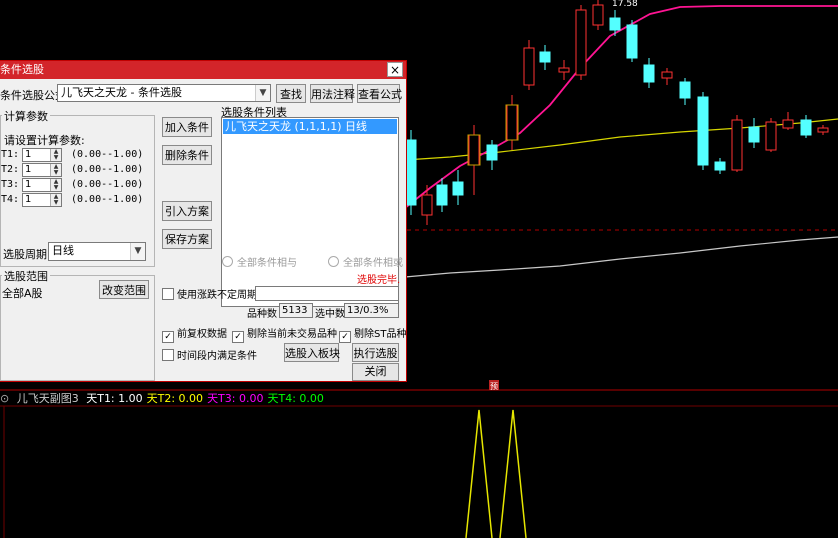  What do you see at coordinates (513, 473) in the screenshot?
I see `signal-spike` at bounding box center [513, 473].